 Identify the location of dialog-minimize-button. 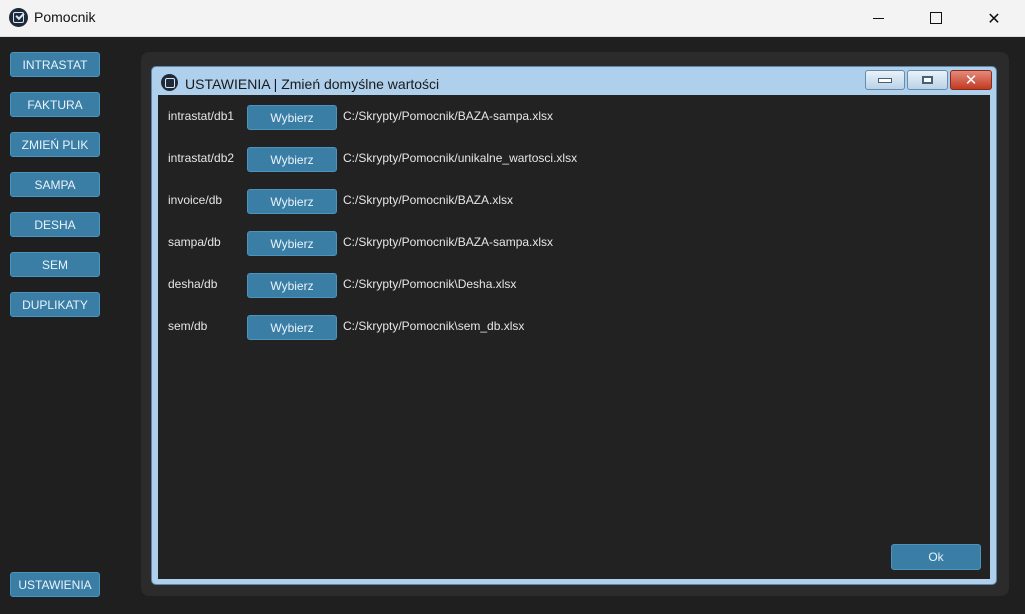
(885, 80).